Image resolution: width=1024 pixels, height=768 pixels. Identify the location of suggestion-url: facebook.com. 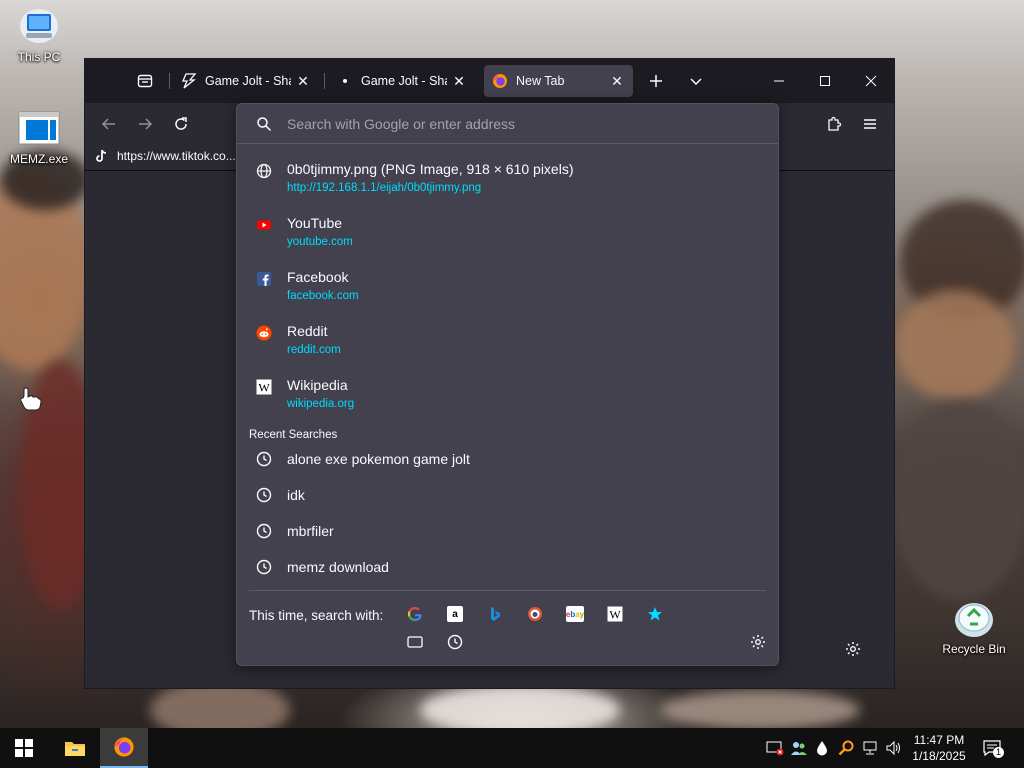
(323, 296).